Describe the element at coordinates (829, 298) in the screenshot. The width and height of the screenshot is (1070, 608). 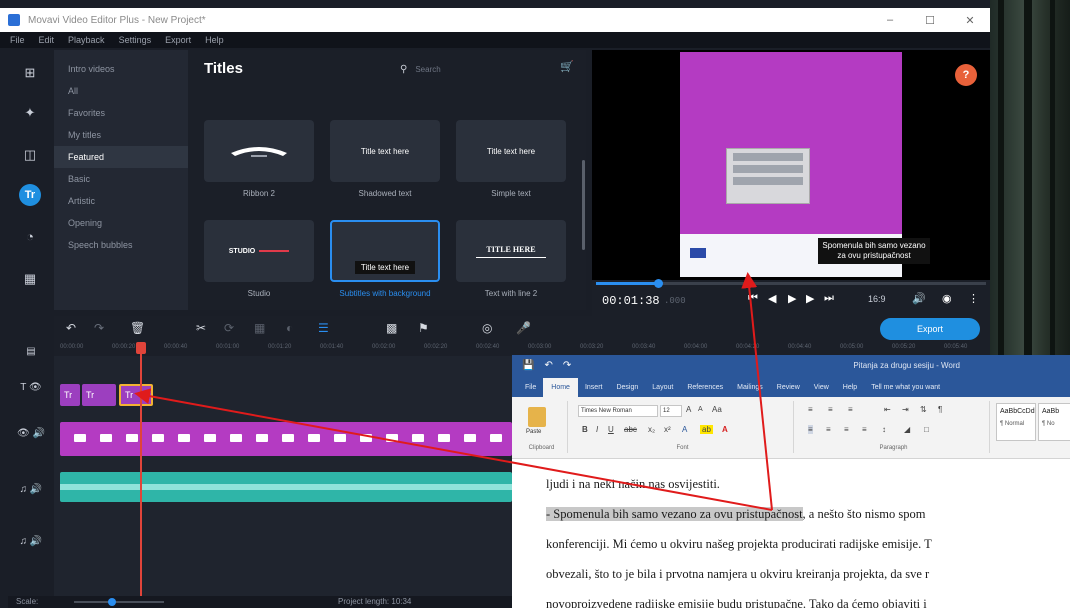
I see `skip-end-icon: ⏭` at that location.